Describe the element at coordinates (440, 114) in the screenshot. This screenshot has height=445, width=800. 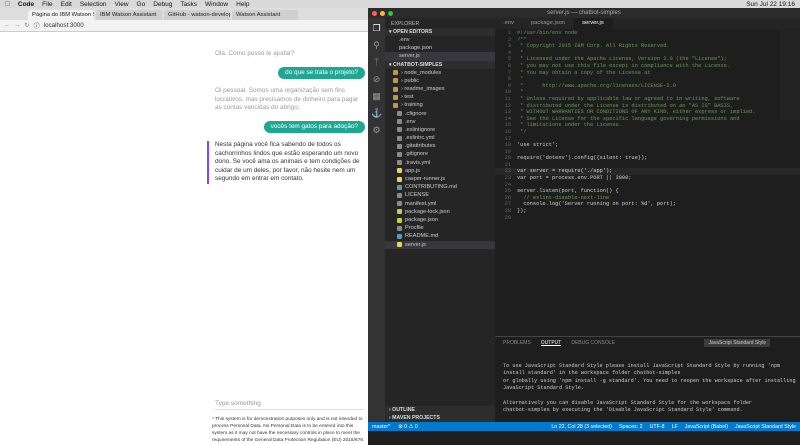
I see `file-tree-item: .cfignore` at that location.